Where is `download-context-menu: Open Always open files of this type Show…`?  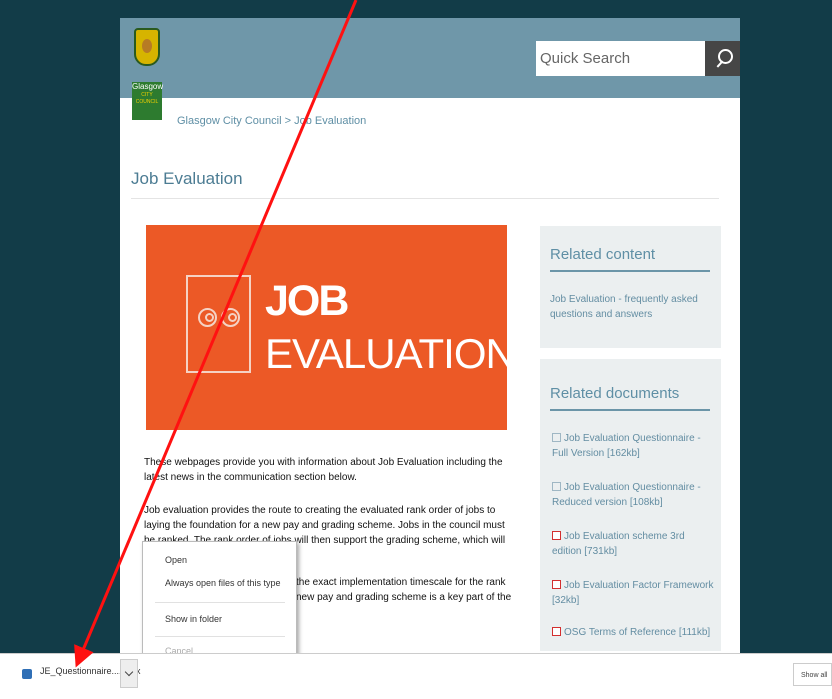
download-context-menu: Open Always open files of this type Show… is located at coordinates (219, 603).